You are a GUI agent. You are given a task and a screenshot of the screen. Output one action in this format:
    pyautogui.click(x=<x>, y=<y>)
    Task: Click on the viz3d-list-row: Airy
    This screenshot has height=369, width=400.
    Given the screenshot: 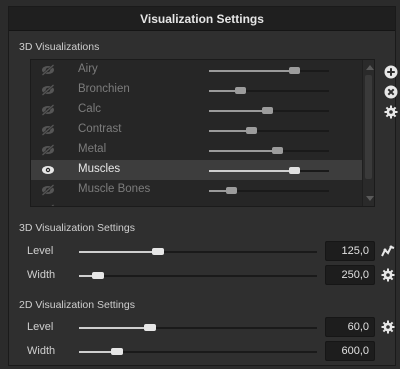 What is the action you would take?
    pyautogui.click(x=202, y=70)
    